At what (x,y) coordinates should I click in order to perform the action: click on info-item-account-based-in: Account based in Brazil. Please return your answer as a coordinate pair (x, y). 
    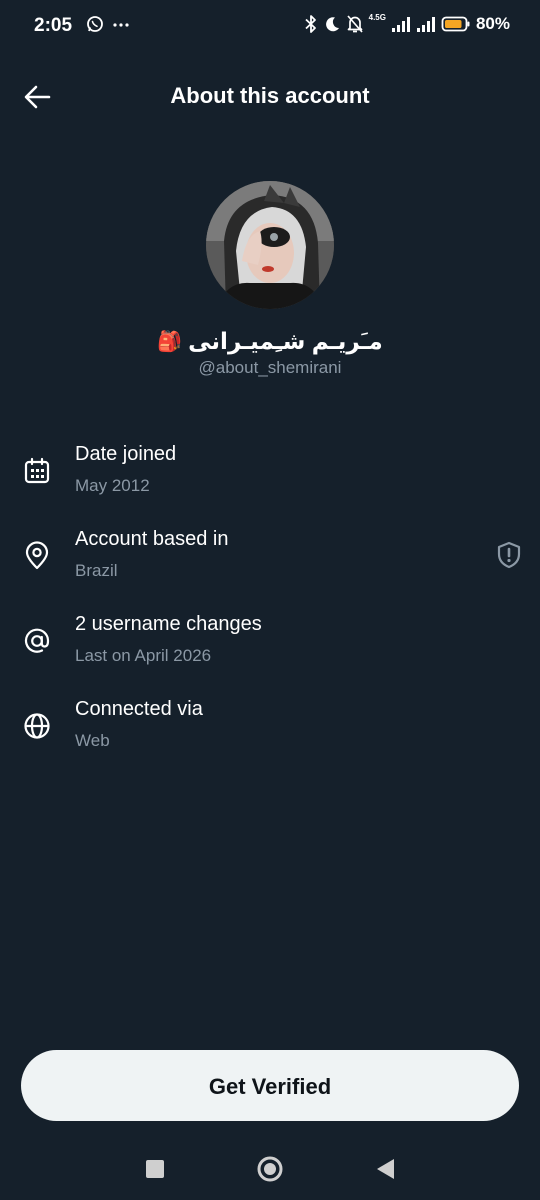
    Looking at the image, I should click on (270, 563).